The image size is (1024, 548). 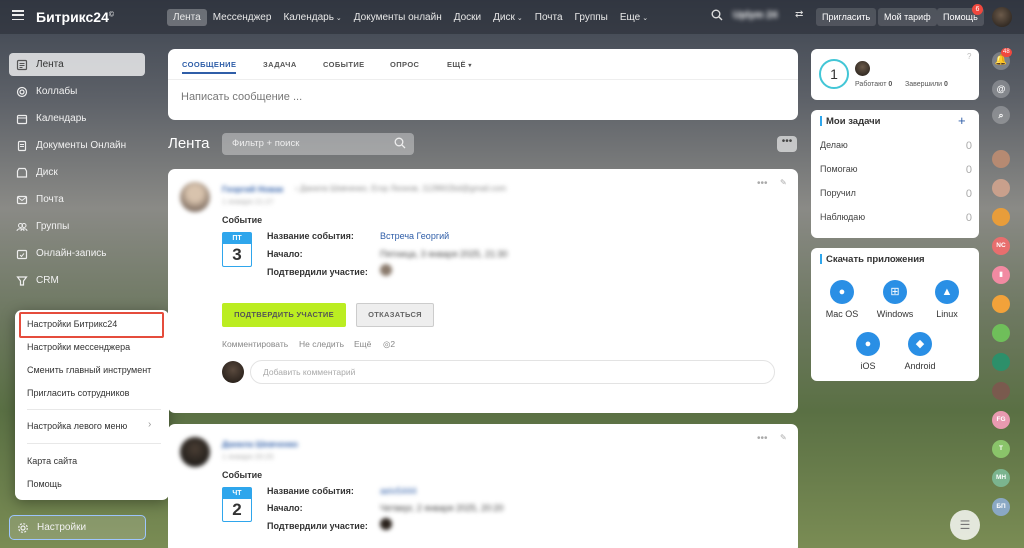 I want to click on tab-more: ЕЩЁ ▾, so click(x=459, y=64).